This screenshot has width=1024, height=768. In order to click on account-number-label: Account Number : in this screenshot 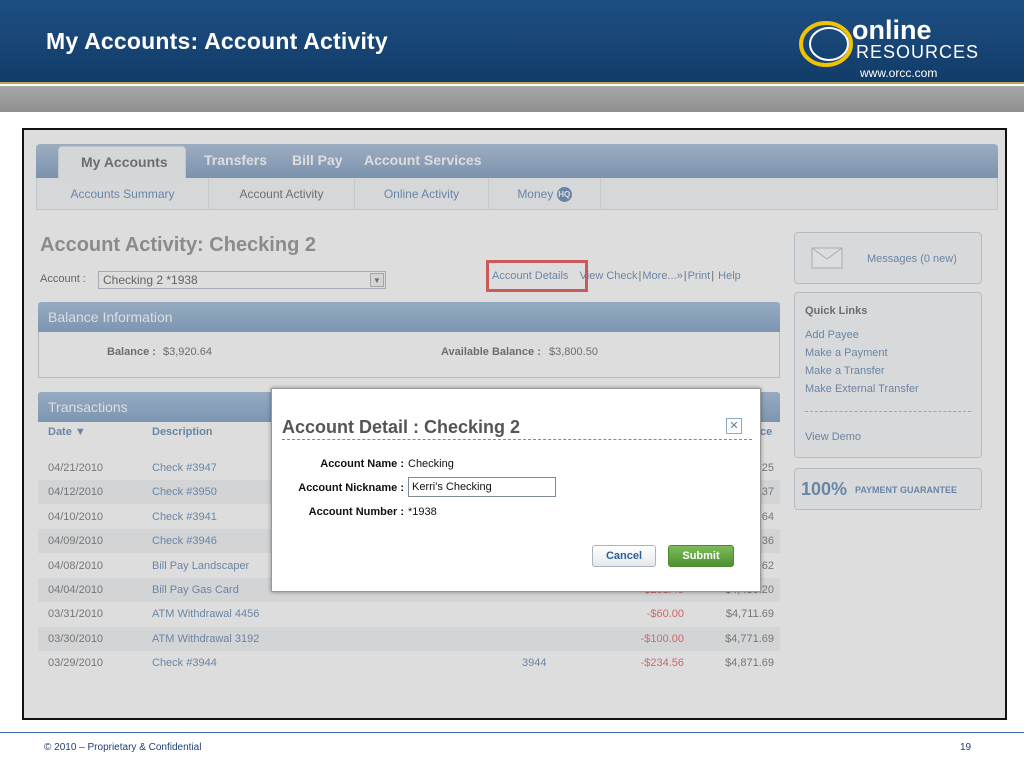, I will do `click(356, 512)`.